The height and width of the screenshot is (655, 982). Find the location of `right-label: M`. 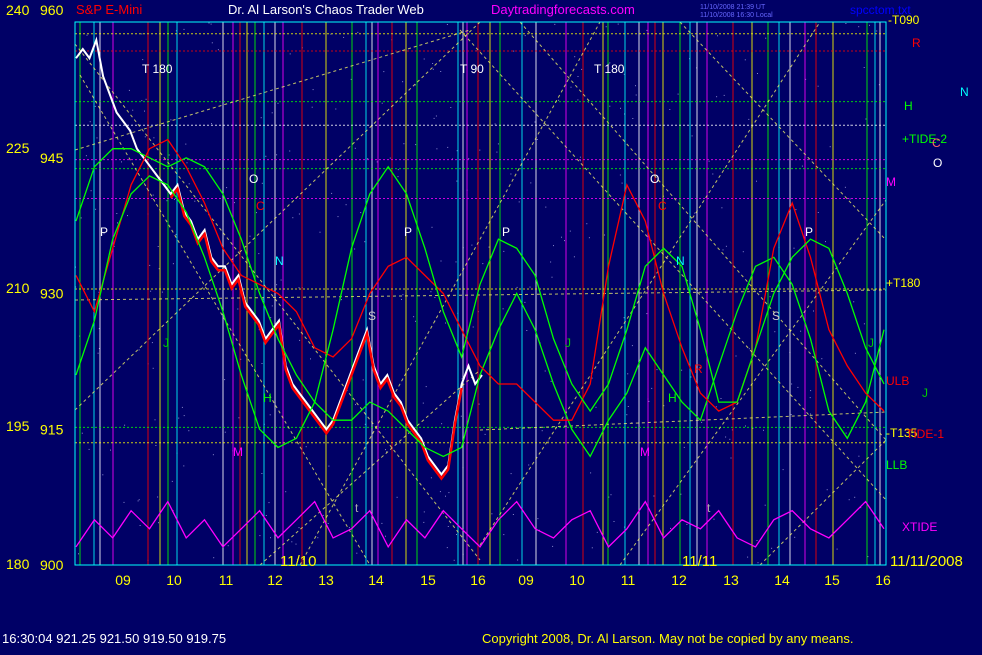

right-label: M is located at coordinates (891, 182).